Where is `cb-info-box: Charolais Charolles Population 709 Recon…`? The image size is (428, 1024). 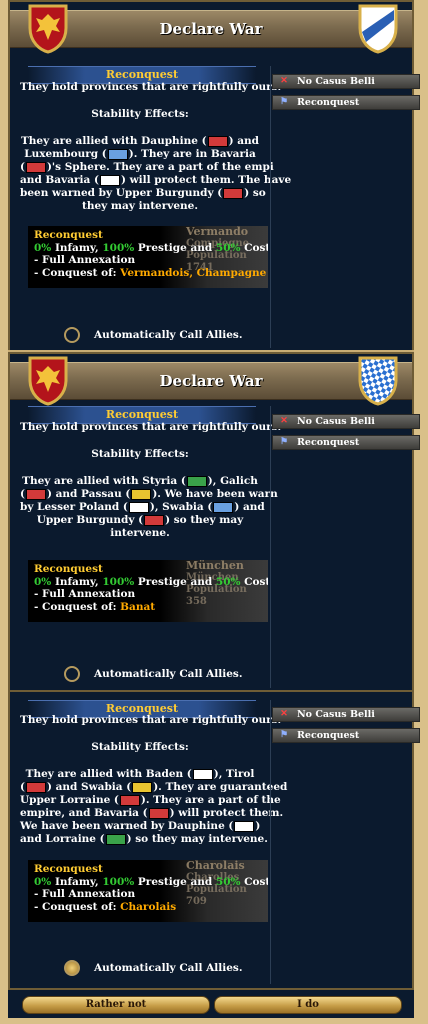
cb-info-box: Charolais Charolles Population 709 Recon… is located at coordinates (148, 891).